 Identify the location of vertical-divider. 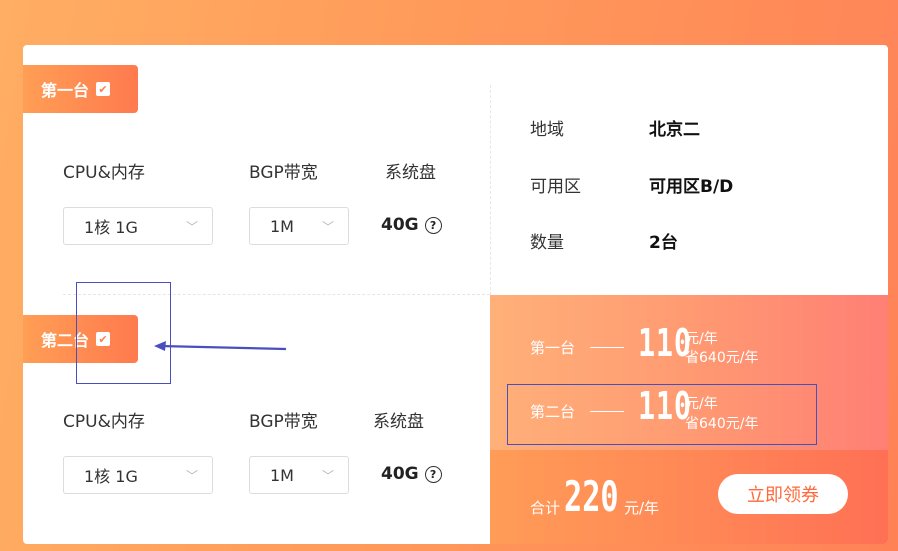
(490, 190).